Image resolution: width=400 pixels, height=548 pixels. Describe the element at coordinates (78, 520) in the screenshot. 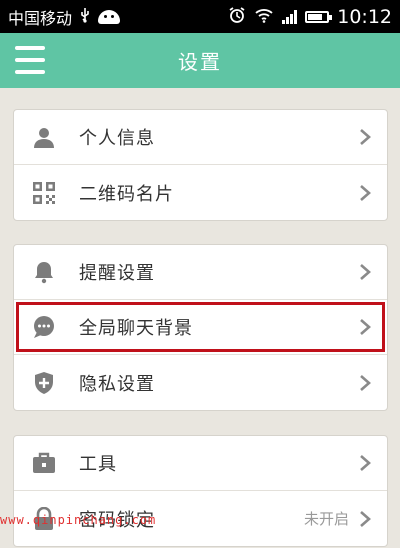

I see `watermark-text: www.qinpinchang.com` at that location.